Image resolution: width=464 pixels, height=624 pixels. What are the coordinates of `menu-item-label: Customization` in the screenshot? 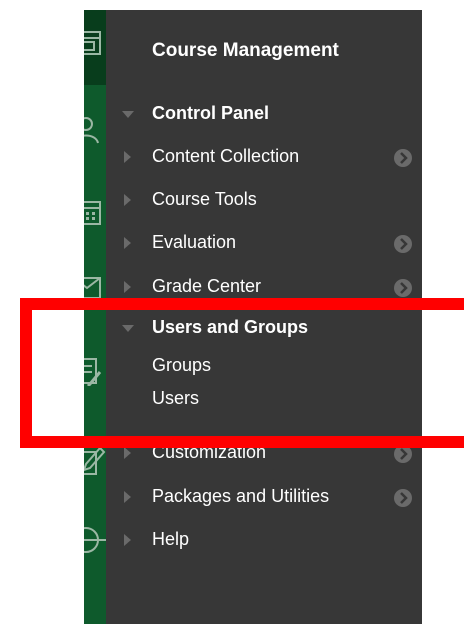 It's located at (209, 452).